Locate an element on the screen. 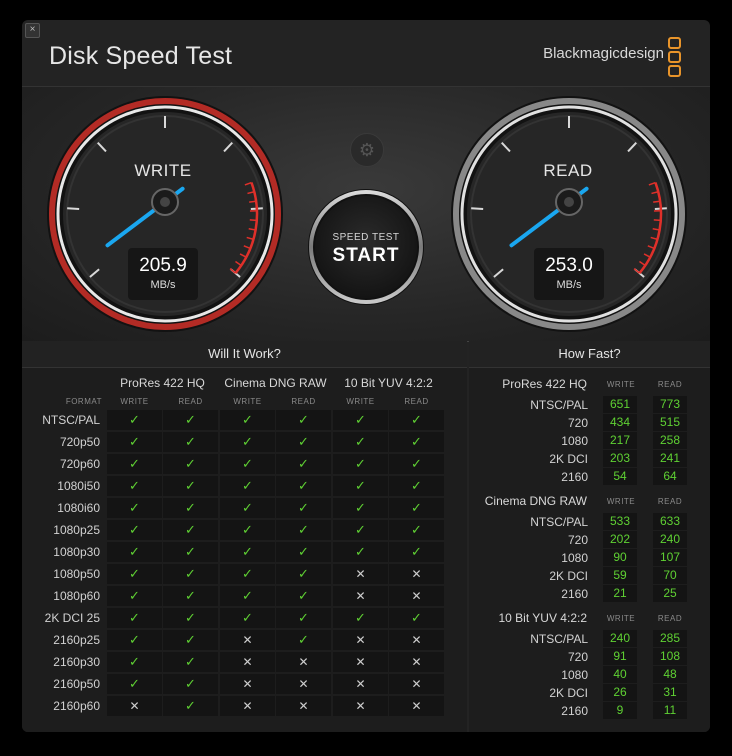 This screenshot has width=732, height=756. read-speed-cell: 258 is located at coordinates (670, 440).